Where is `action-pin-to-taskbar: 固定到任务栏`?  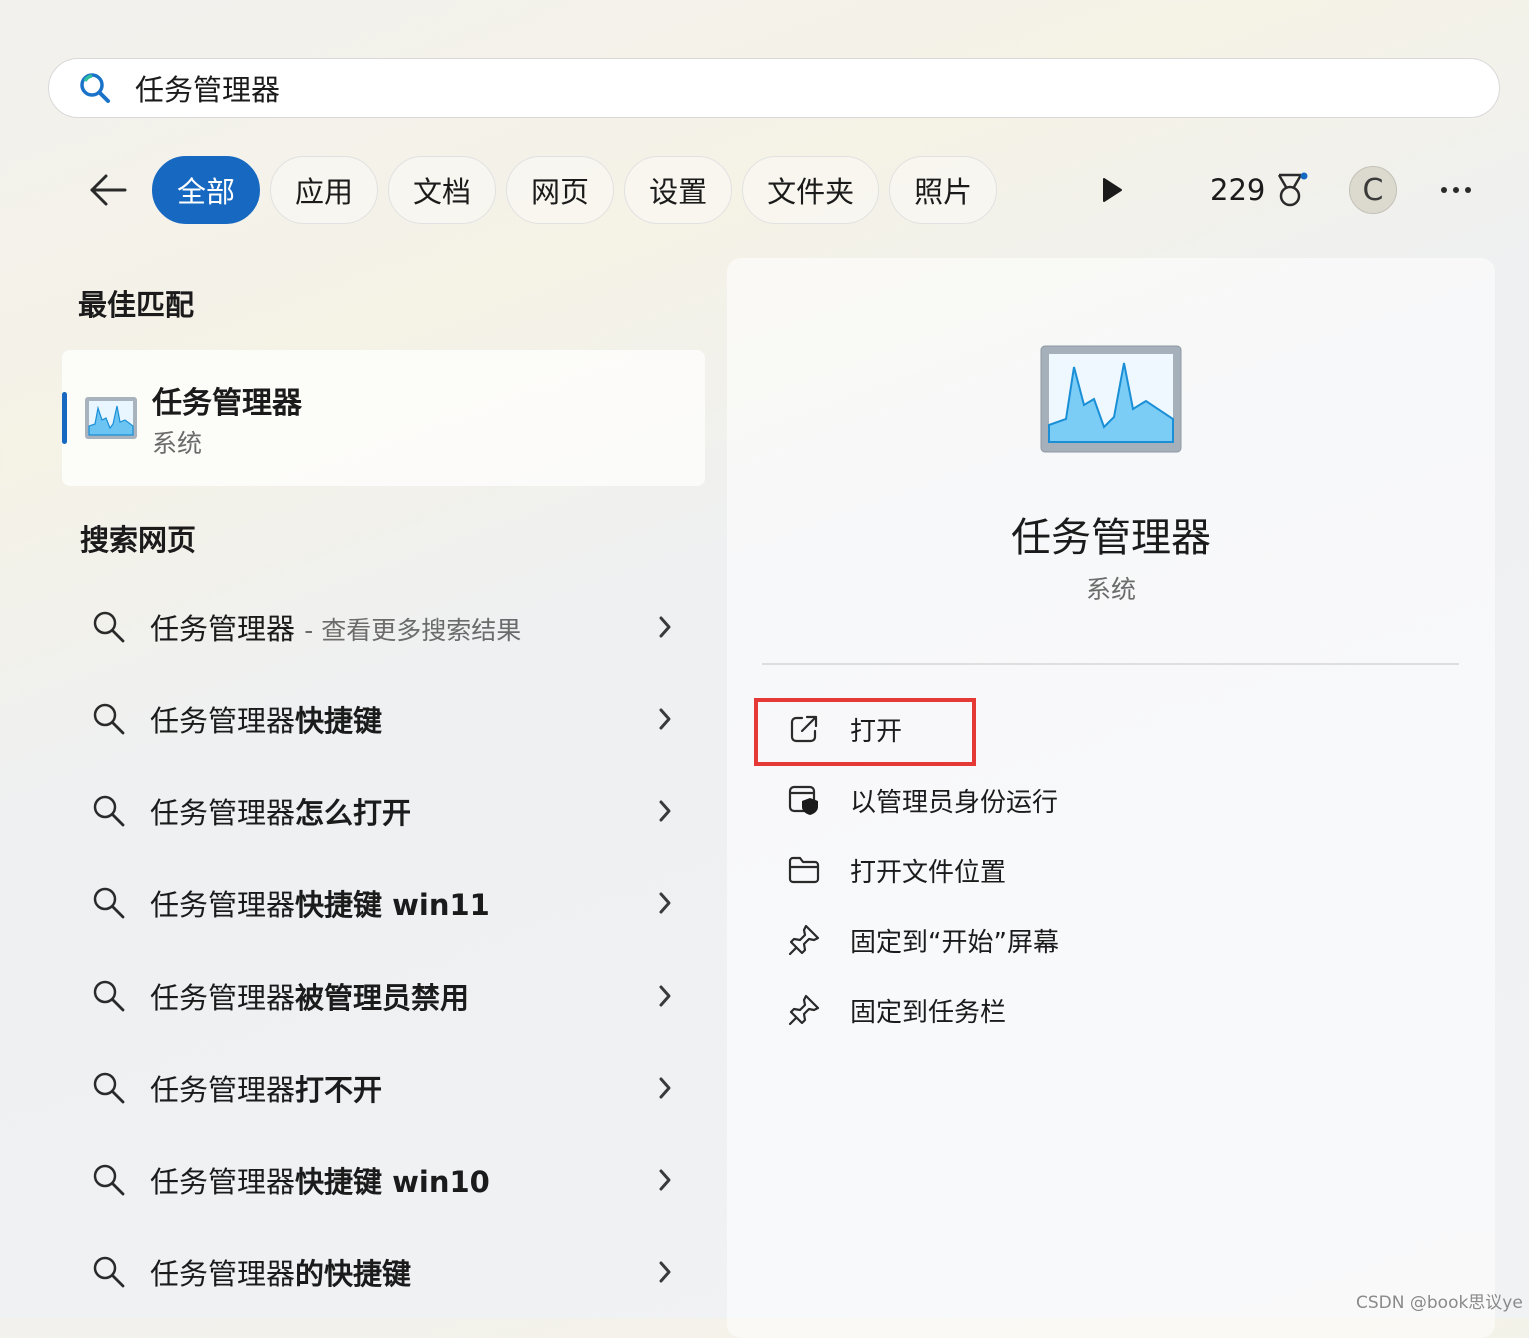
action-pin-to-taskbar: 固定到任务栏 is located at coordinates (896, 1010).